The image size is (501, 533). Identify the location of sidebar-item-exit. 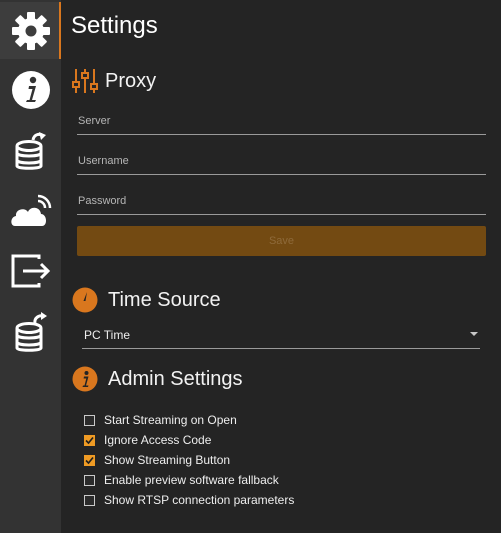
(30, 270).